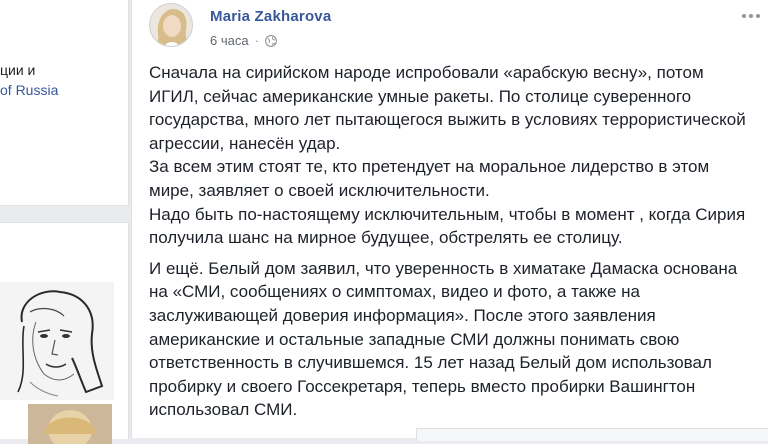 This screenshot has height=444, width=768. I want to click on author-avatar, so click(171, 25).